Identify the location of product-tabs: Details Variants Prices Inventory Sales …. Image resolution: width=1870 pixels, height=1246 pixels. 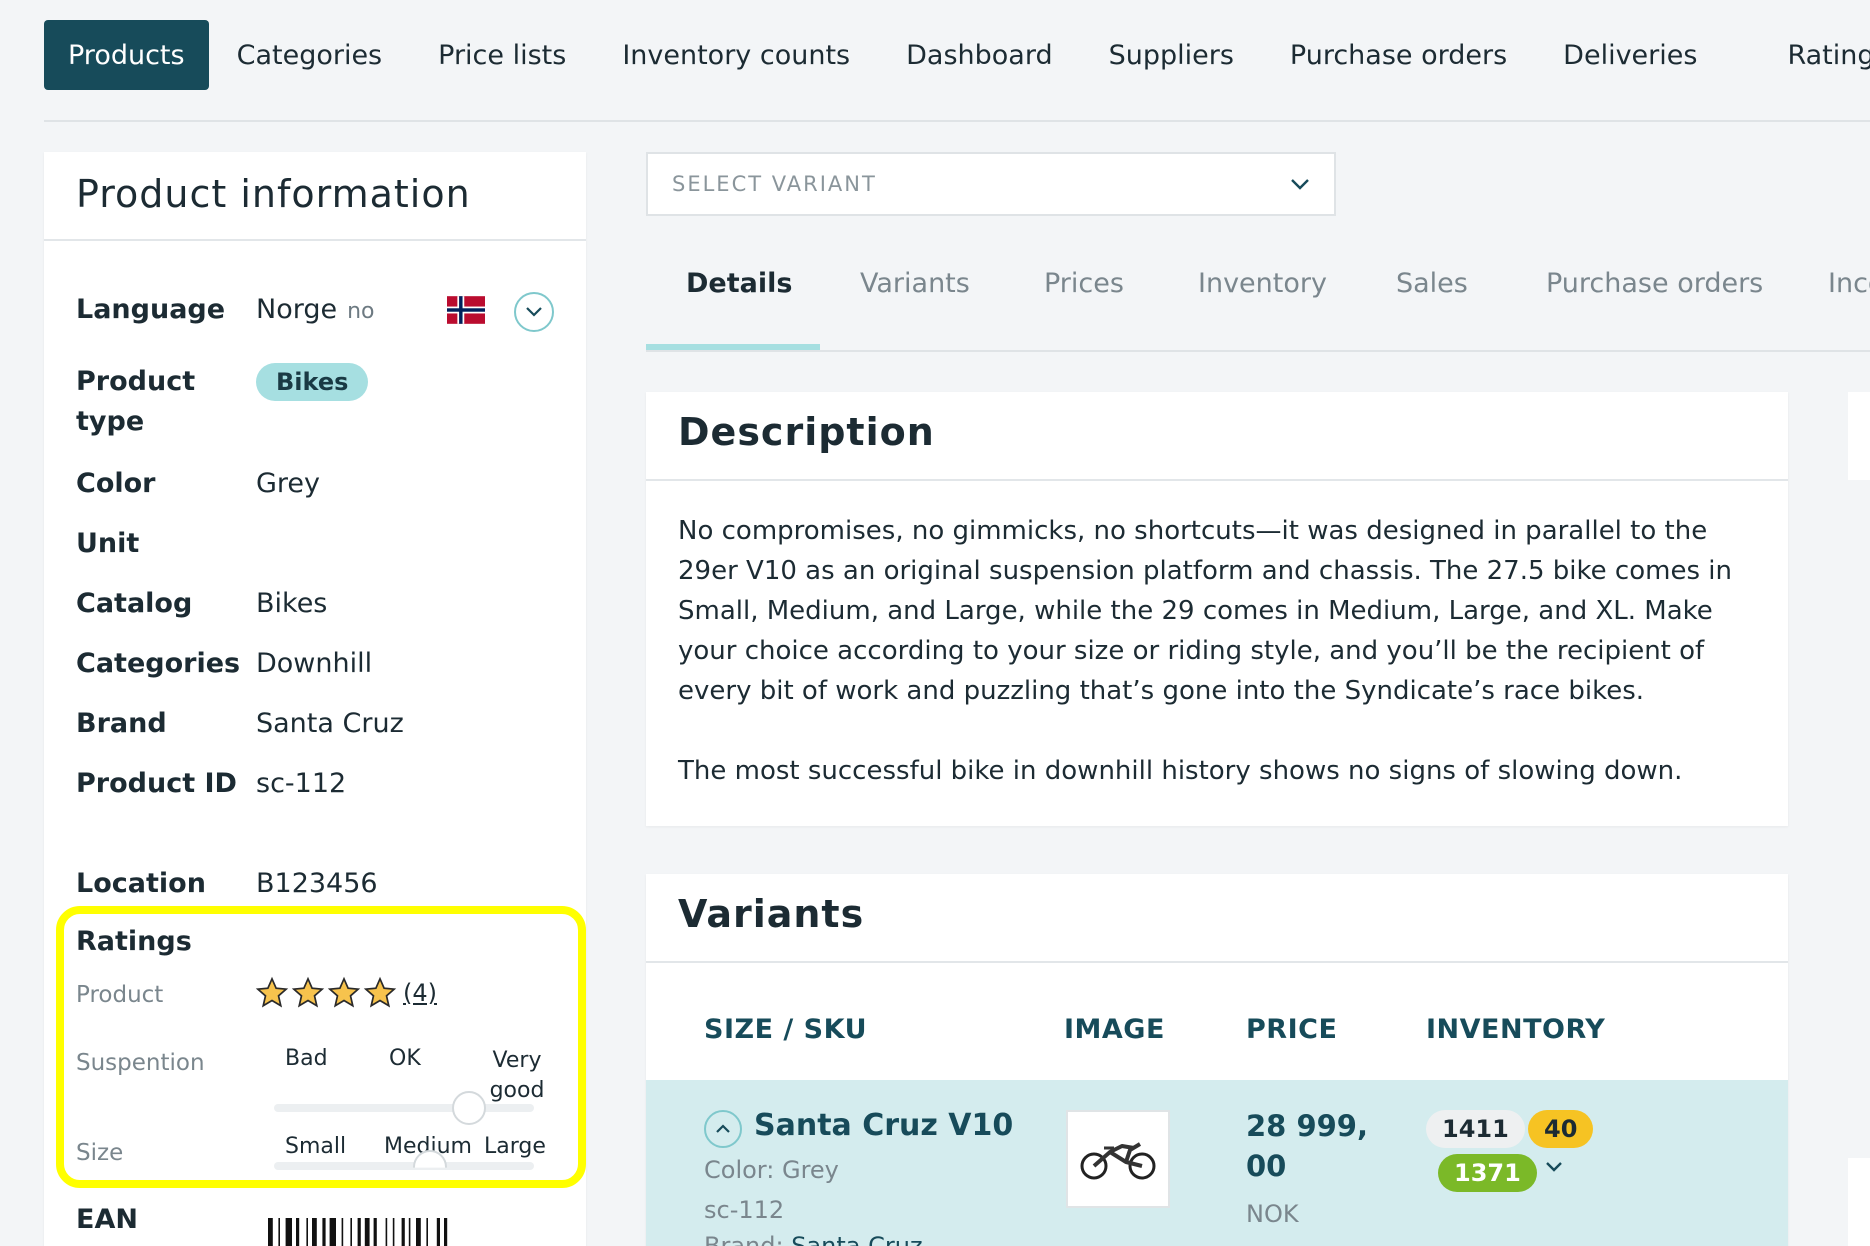
(1258, 301).